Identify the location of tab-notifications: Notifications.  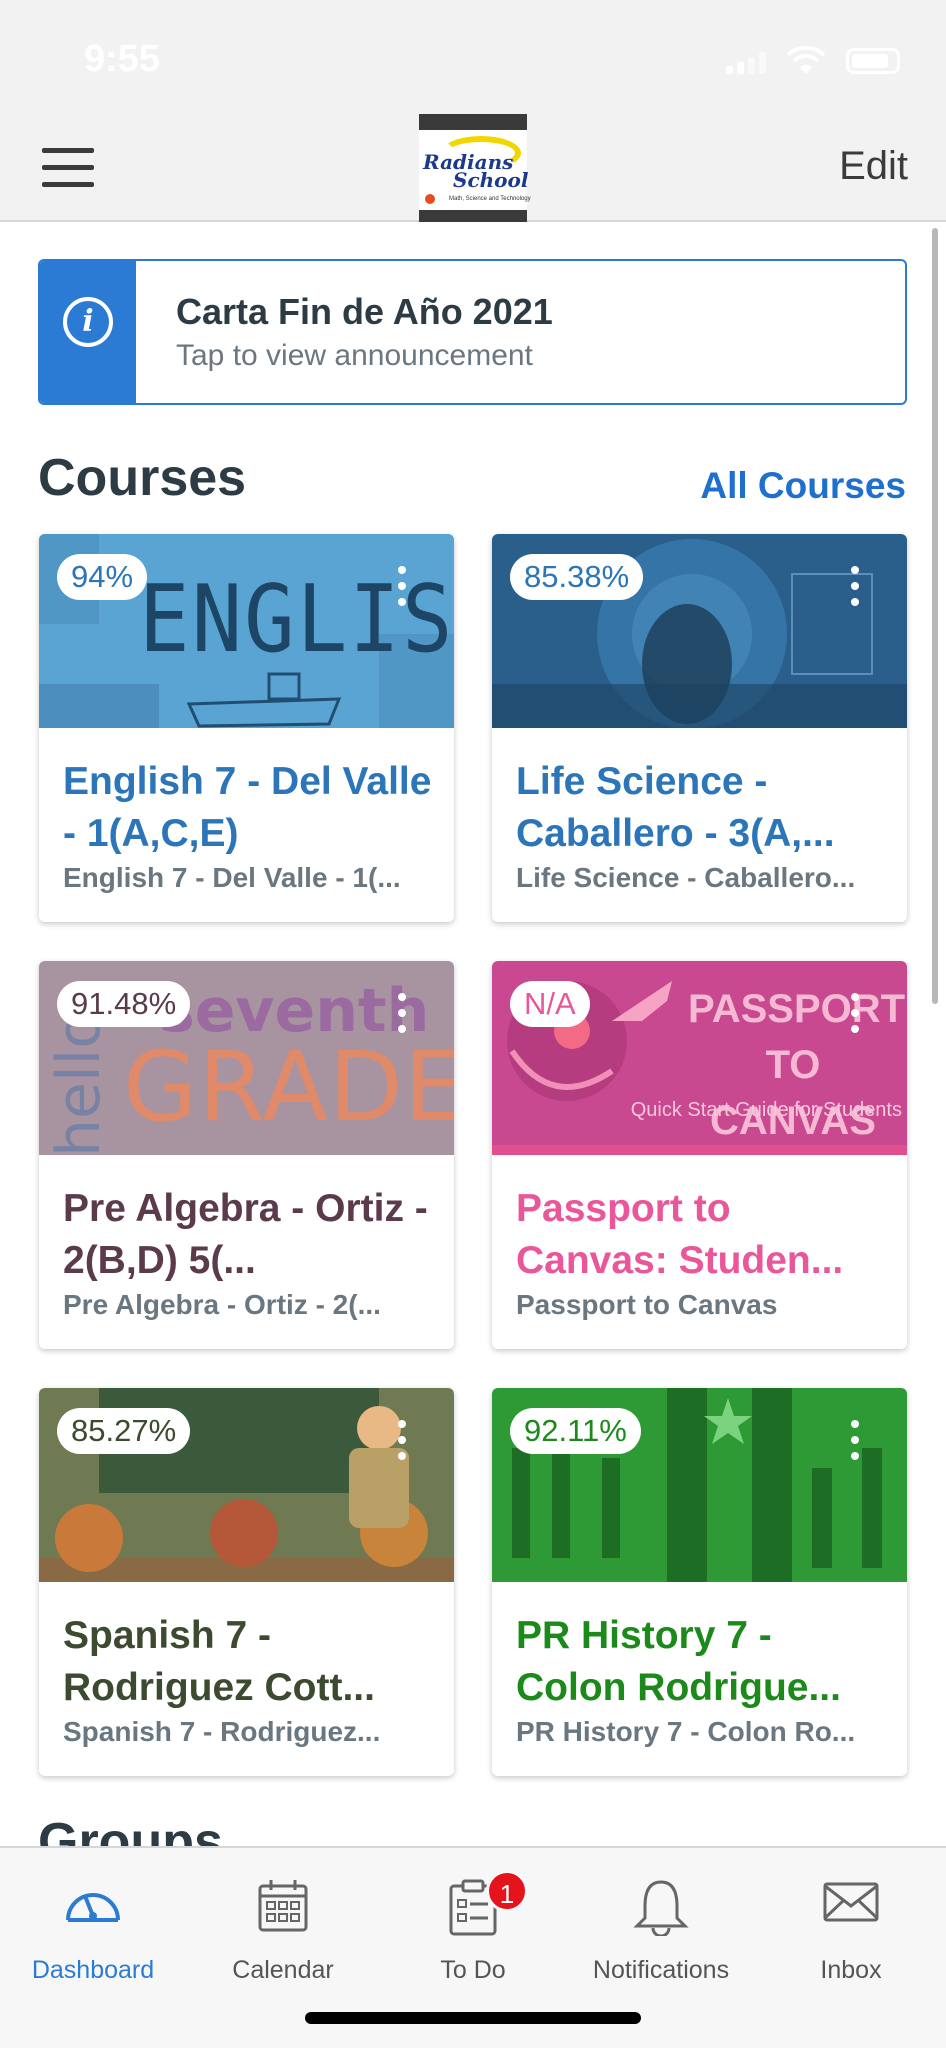
(661, 1928).